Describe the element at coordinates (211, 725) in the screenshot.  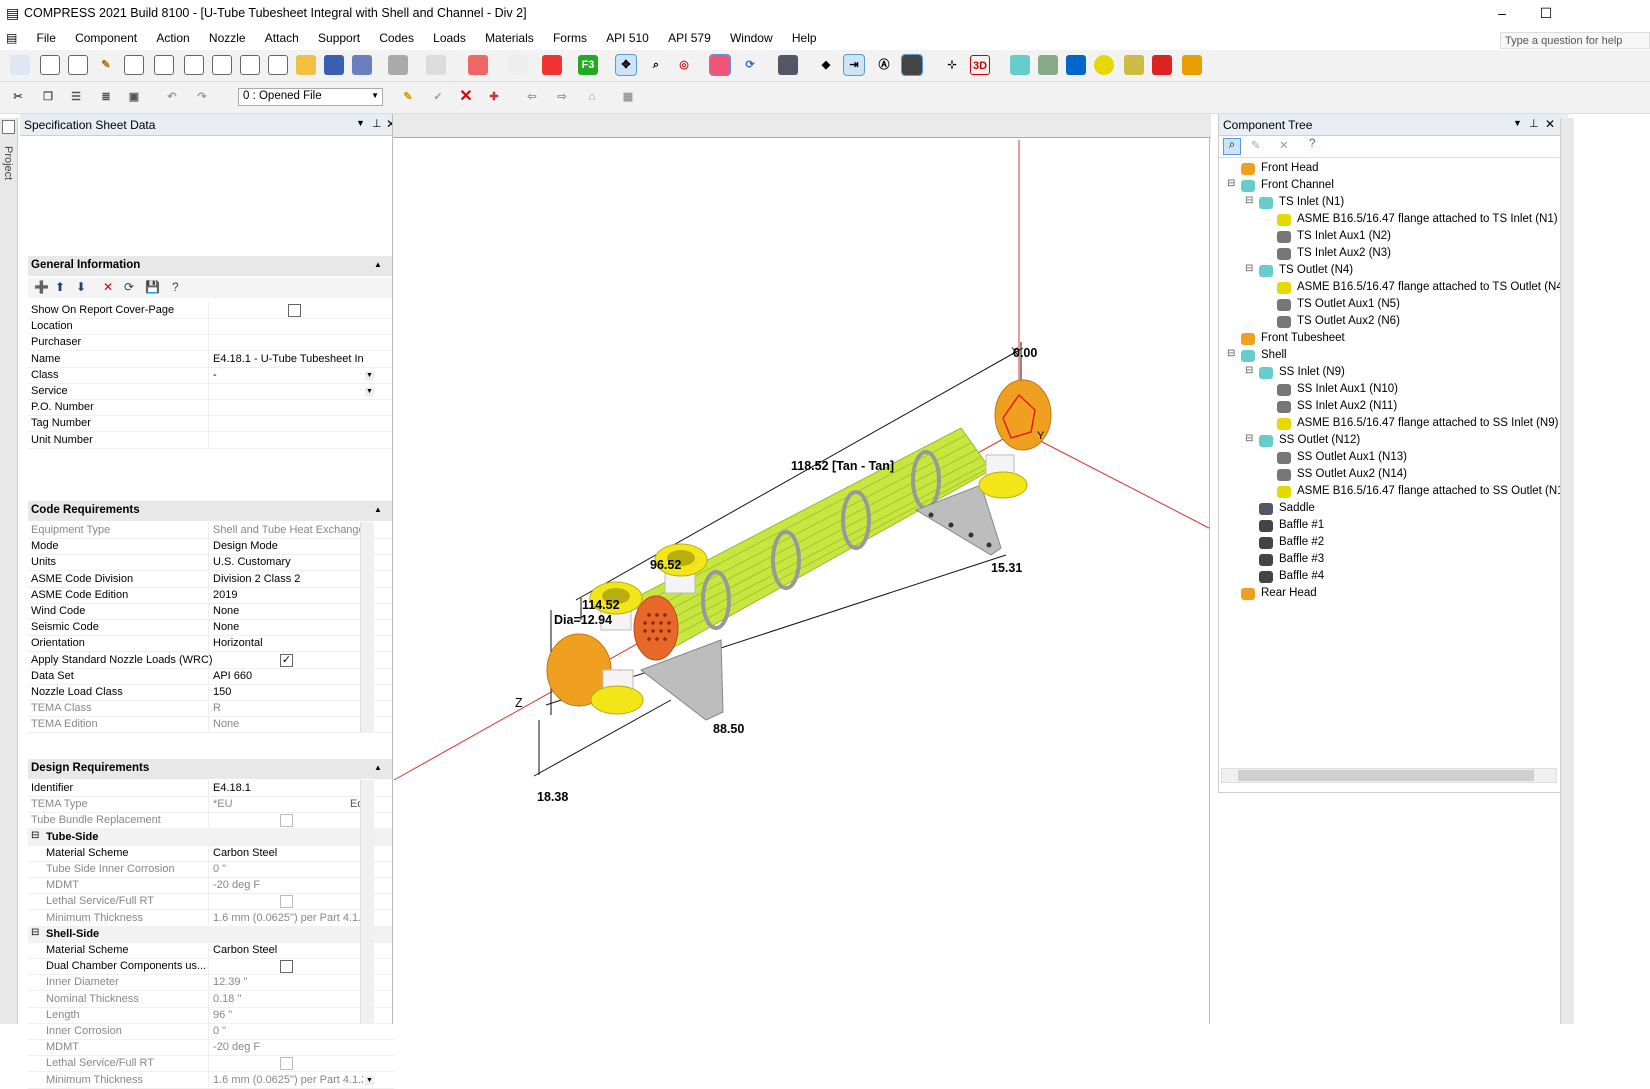
I see `property-row: TEMA EditionNone▼` at that location.